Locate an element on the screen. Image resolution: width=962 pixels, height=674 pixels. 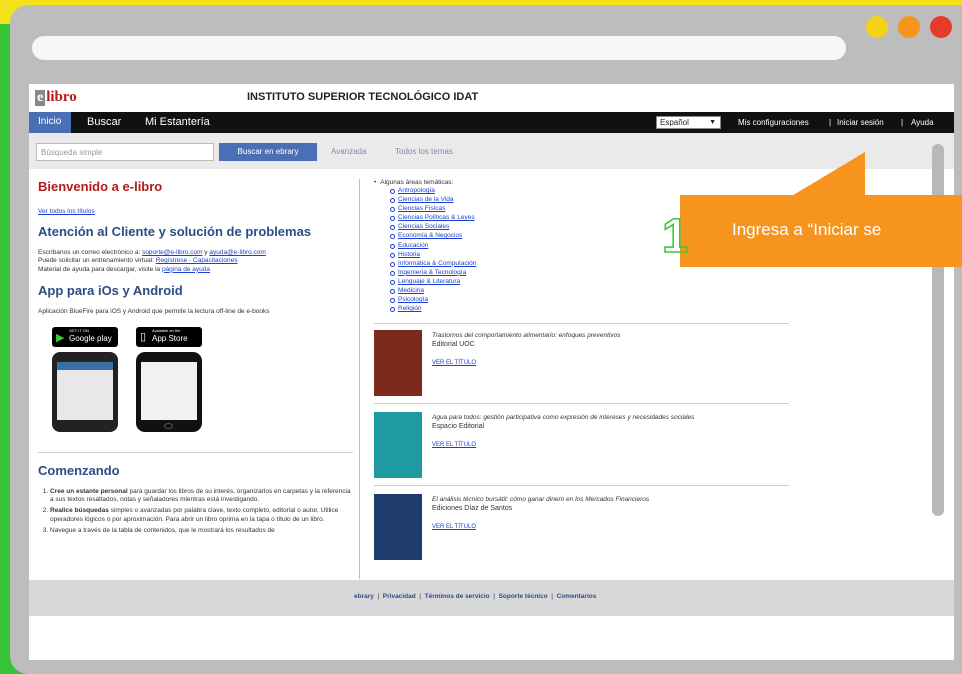
app-title: App para iOs y Android is located at coordinates (110, 291).